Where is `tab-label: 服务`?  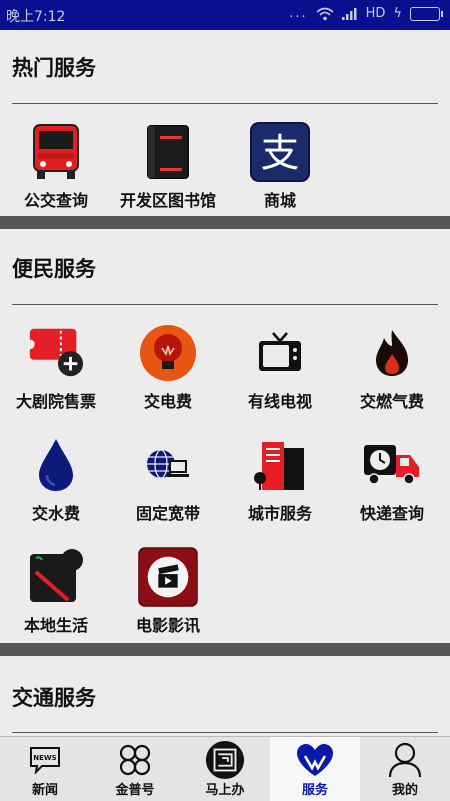 tab-label: 服务 is located at coordinates (314, 790).